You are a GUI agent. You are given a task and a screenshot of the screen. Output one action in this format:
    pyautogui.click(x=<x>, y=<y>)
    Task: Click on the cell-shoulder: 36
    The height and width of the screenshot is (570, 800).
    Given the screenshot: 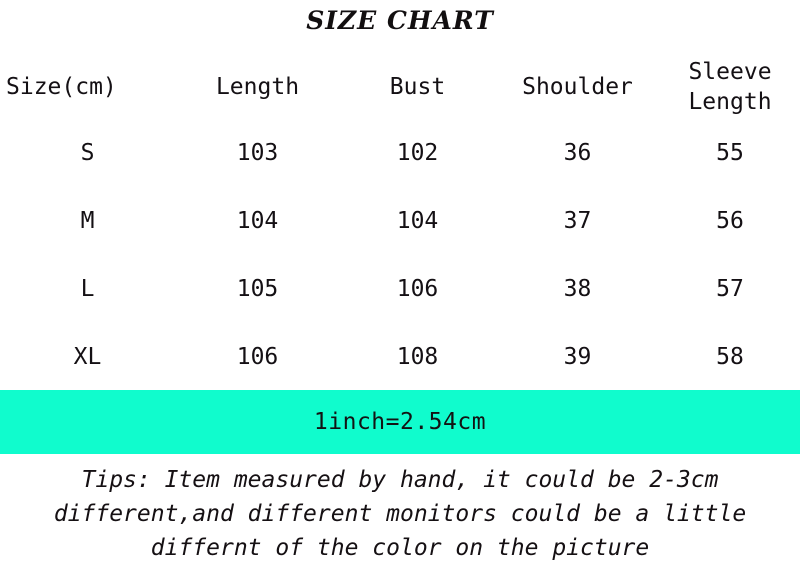 What is the action you would take?
    pyautogui.click(x=577, y=153)
    